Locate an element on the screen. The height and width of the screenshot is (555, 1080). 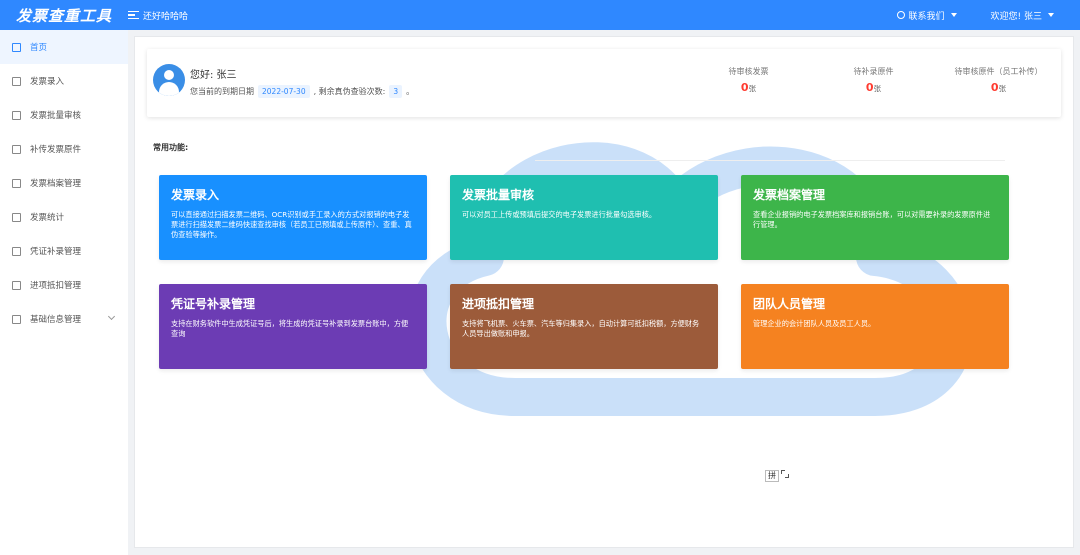
menu-toggle-label: 还好哈哈哈 is located at coordinates (166, 16).